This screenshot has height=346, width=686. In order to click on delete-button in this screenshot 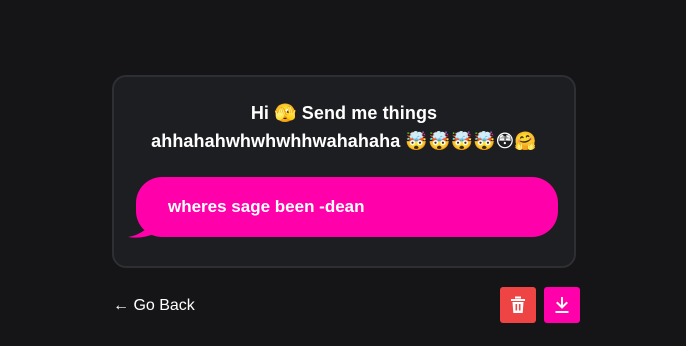, I will do `click(518, 305)`.